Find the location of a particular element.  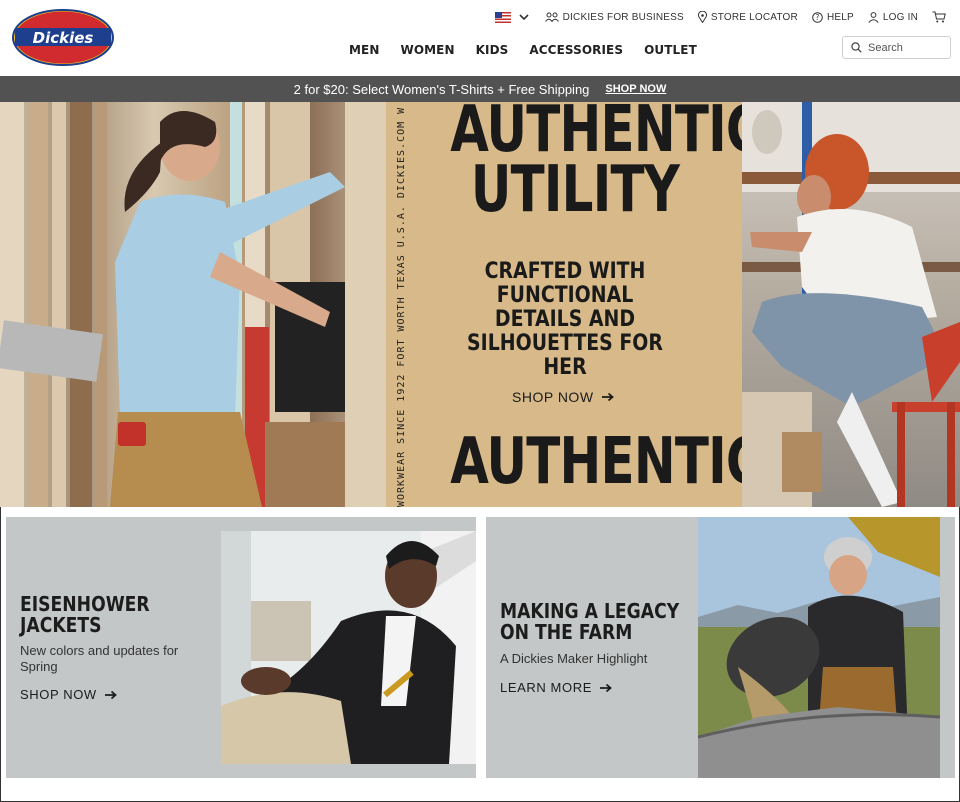

svg-text: Dickies is located at coordinates (63, 38).